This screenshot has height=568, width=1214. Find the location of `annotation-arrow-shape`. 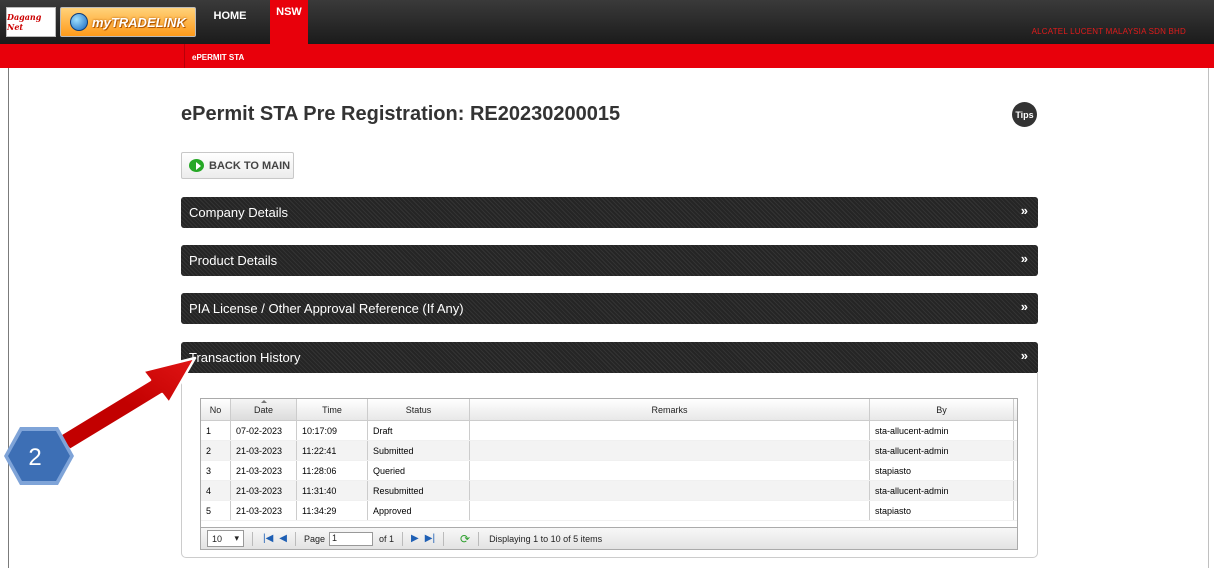

annotation-arrow-shape is located at coordinates (126, 404).